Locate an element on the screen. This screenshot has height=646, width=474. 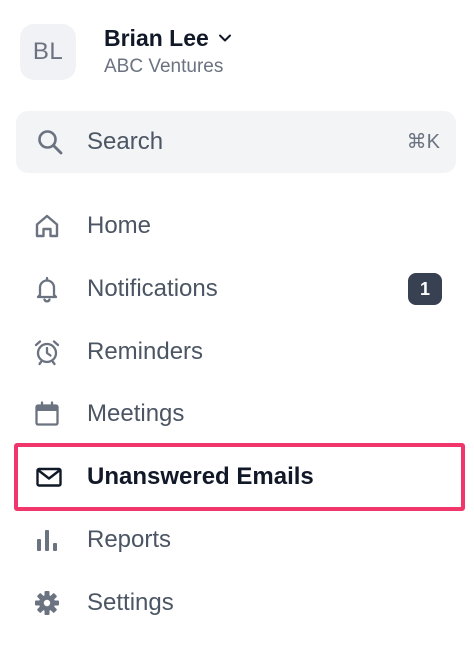
account-name-row: Brian Lee is located at coordinates (168, 38).